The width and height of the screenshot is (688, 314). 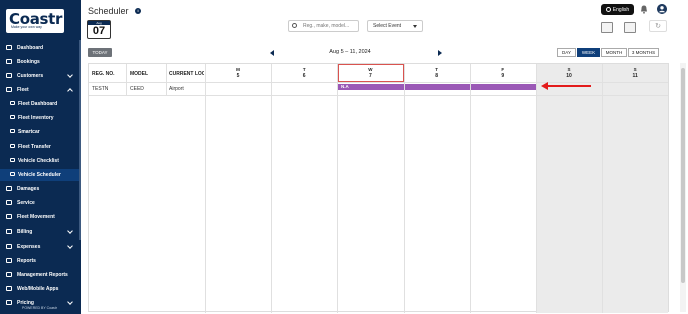 What do you see at coordinates (100, 52) in the screenshot?
I see `today-button: TODAY` at bounding box center [100, 52].